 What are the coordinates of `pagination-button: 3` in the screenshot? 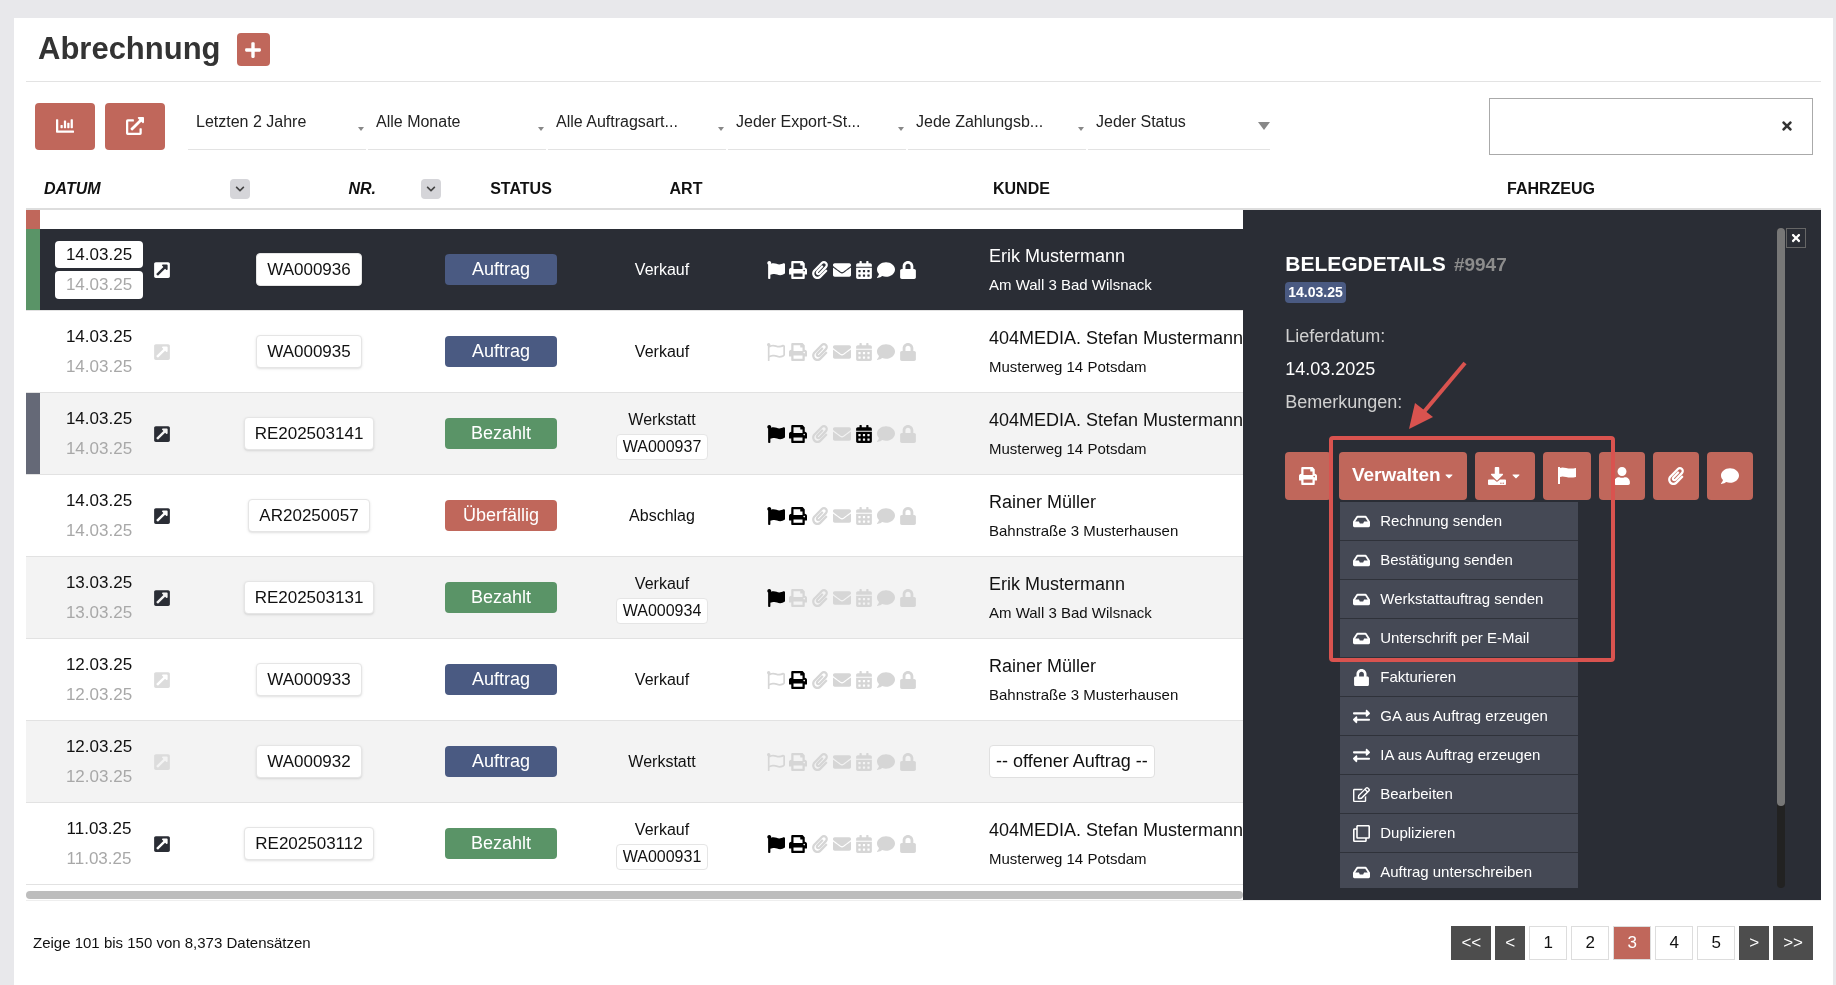 It's located at (1632, 943).